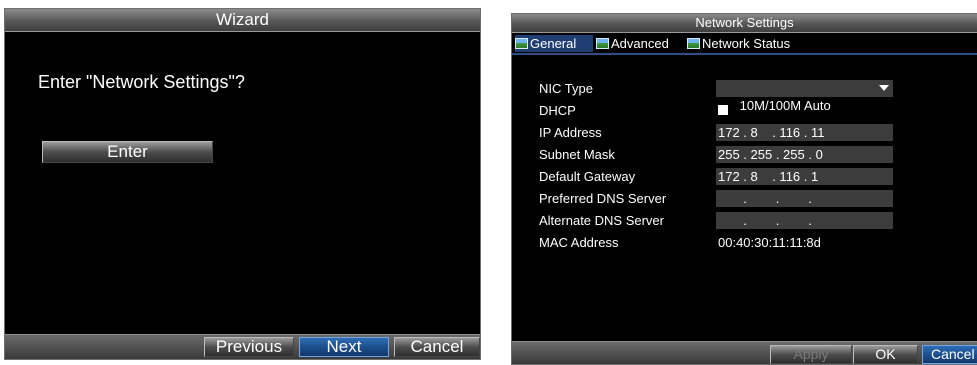 Image resolution: width=977 pixels, height=365 pixels. I want to click on subnet-mask-field: 255 . 255 . 255 . 0, so click(804, 154).